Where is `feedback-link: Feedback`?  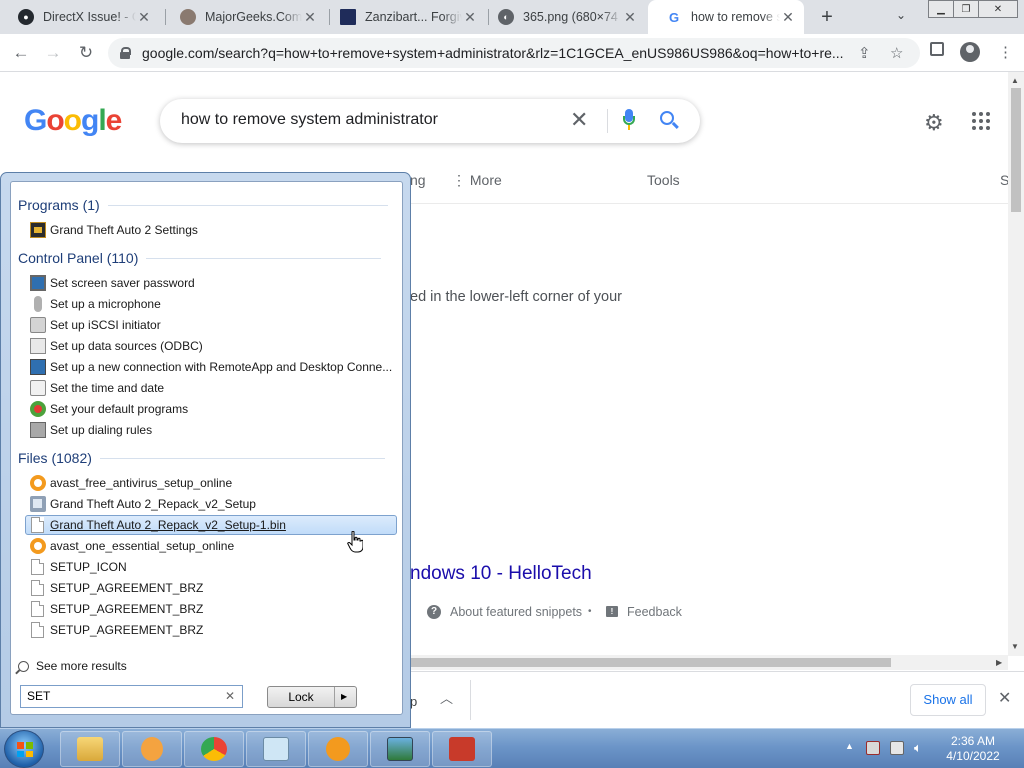 feedback-link: Feedback is located at coordinates (654, 612).